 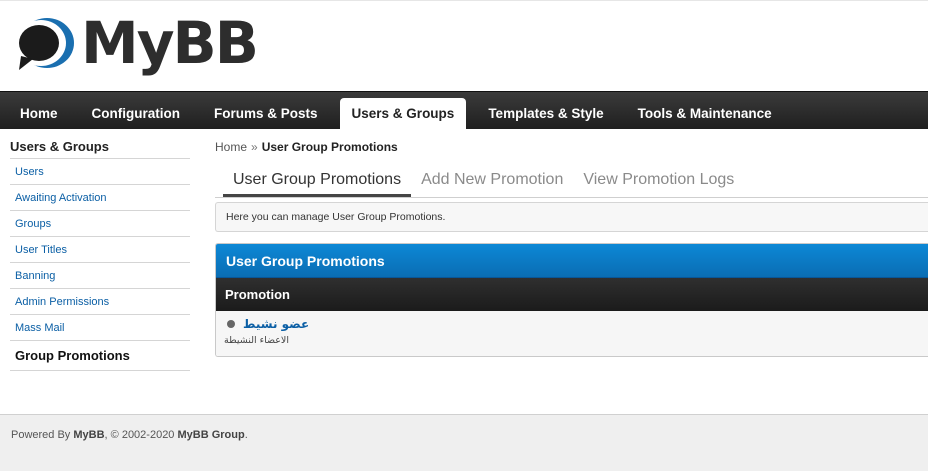 I want to click on sidebar-item-user-titles: User Titles, so click(x=100, y=250).